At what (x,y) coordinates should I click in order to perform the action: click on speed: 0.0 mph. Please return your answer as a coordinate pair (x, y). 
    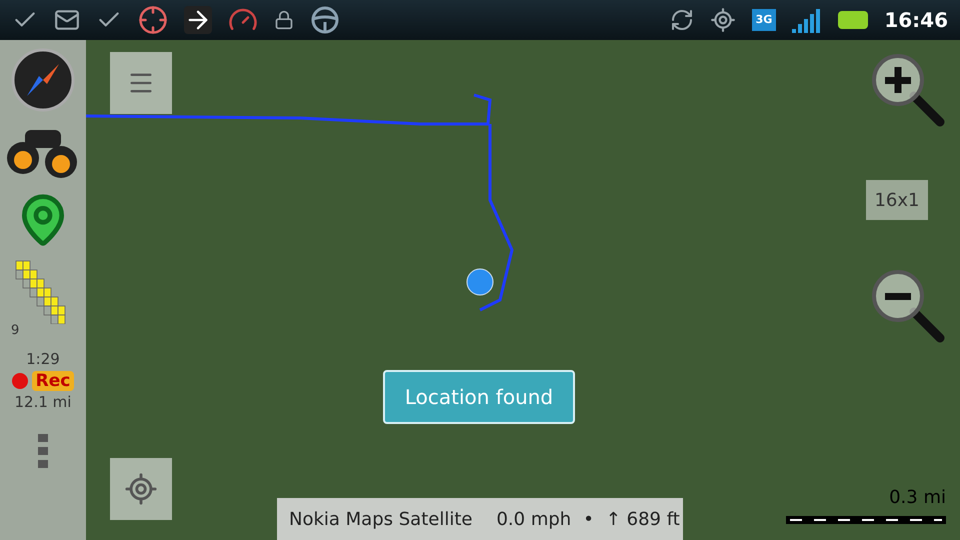
    Looking at the image, I should click on (534, 520).